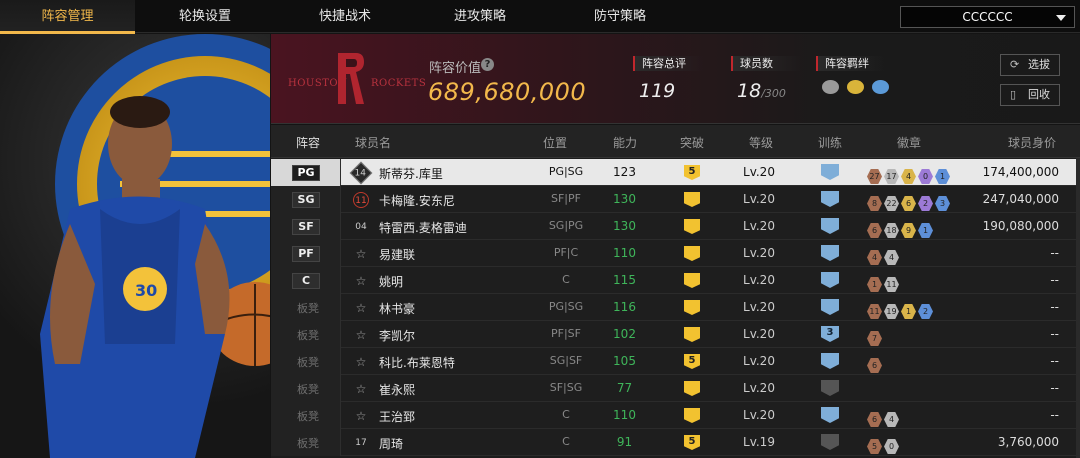  Describe the element at coordinates (901, 228) in the screenshot. I see `badge-list: 6 18 9 1` at that location.